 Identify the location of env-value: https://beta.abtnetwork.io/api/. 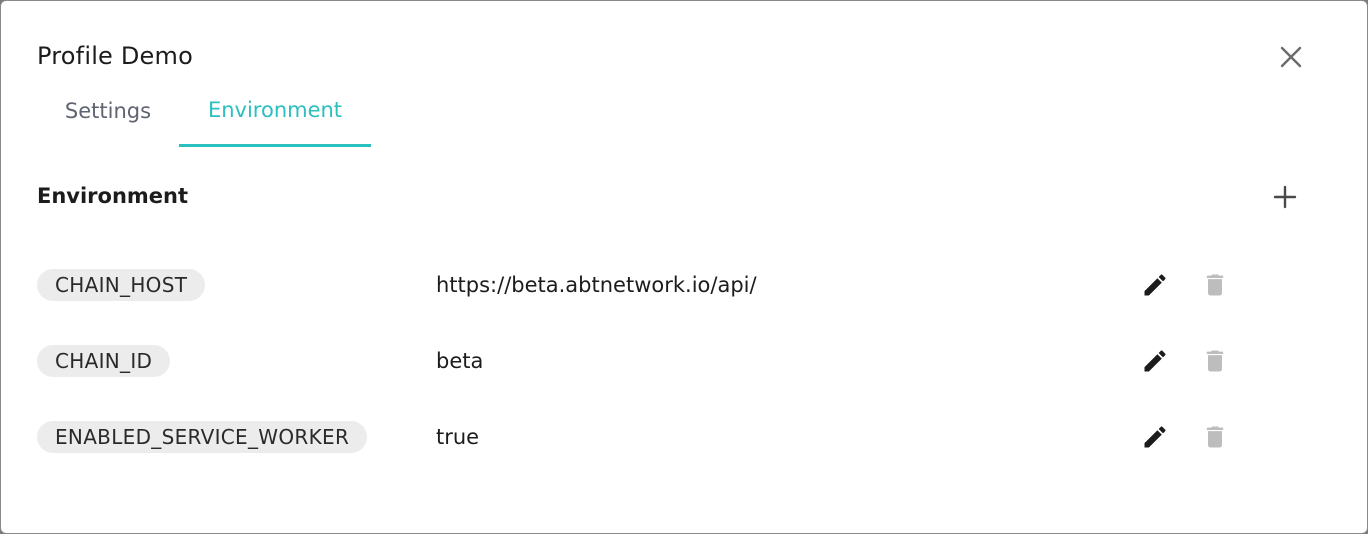
(596, 285).